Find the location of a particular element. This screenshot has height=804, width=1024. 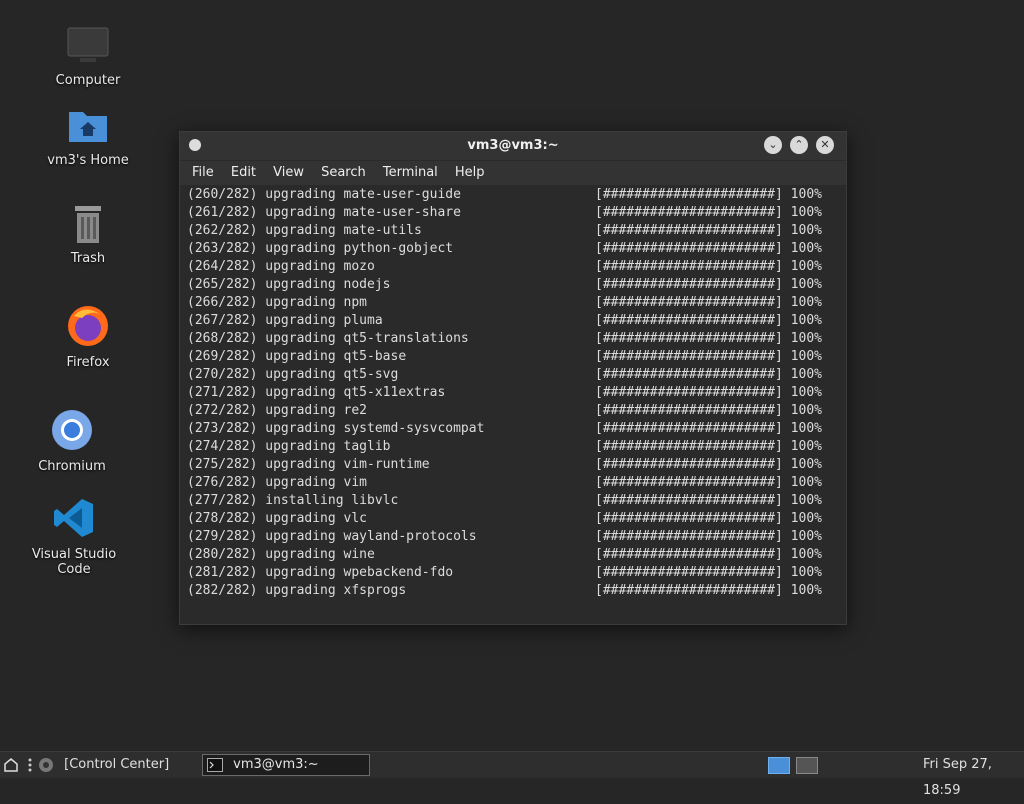

chromium-icon is located at coordinates (72, 430).